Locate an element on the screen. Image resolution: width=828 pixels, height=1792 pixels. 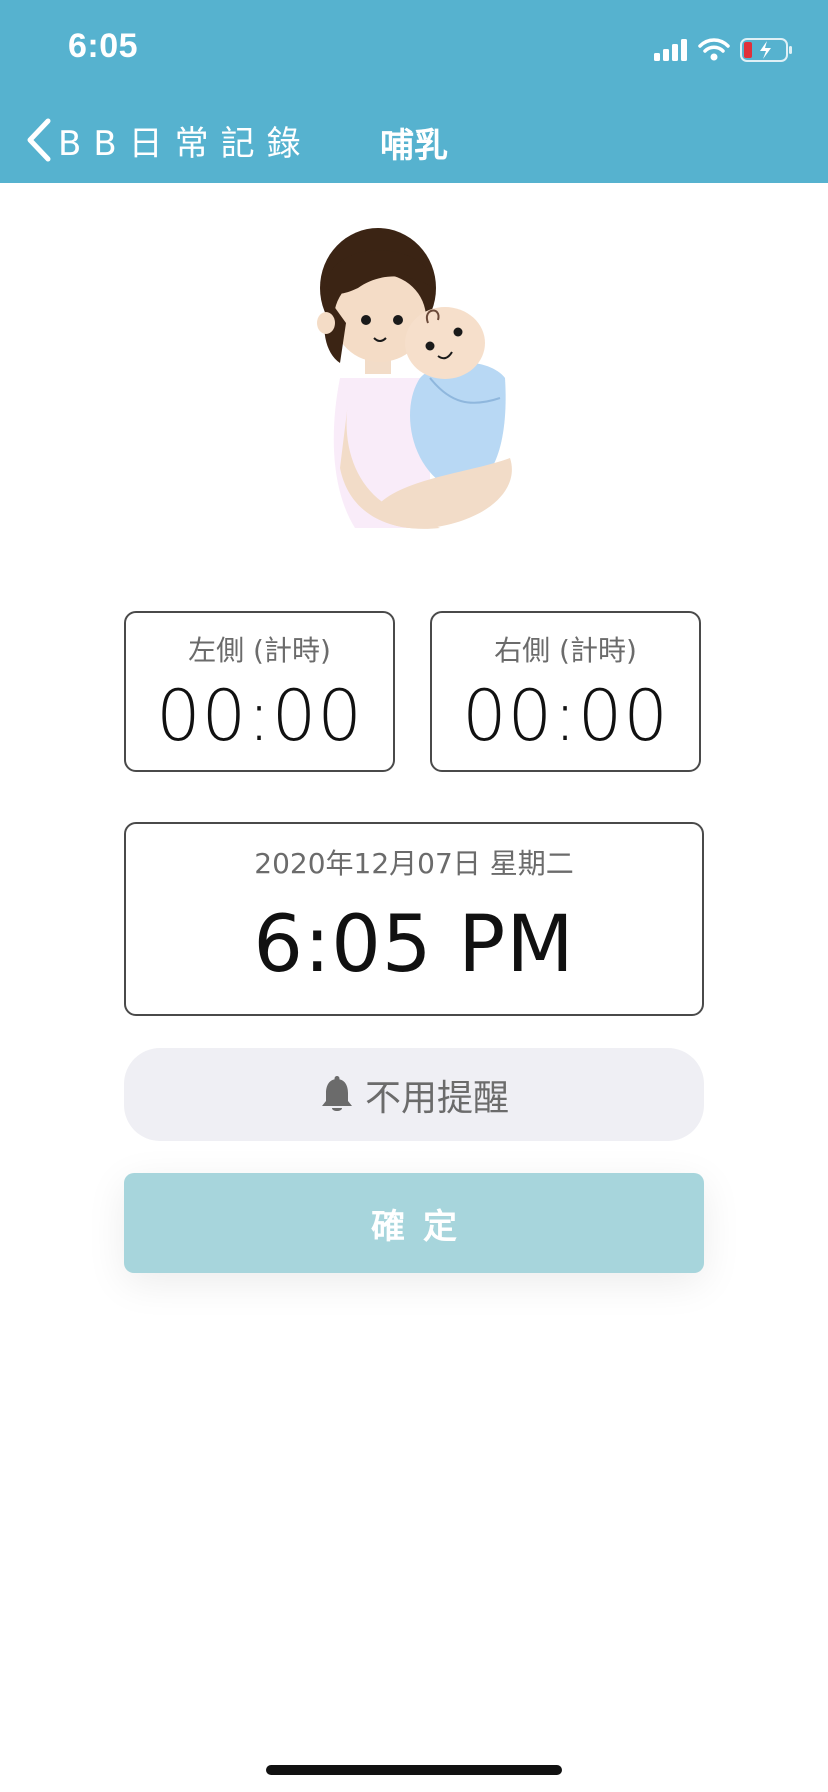
left-side-timer: 左側 (計時) 00:00 is located at coordinates (259, 691).